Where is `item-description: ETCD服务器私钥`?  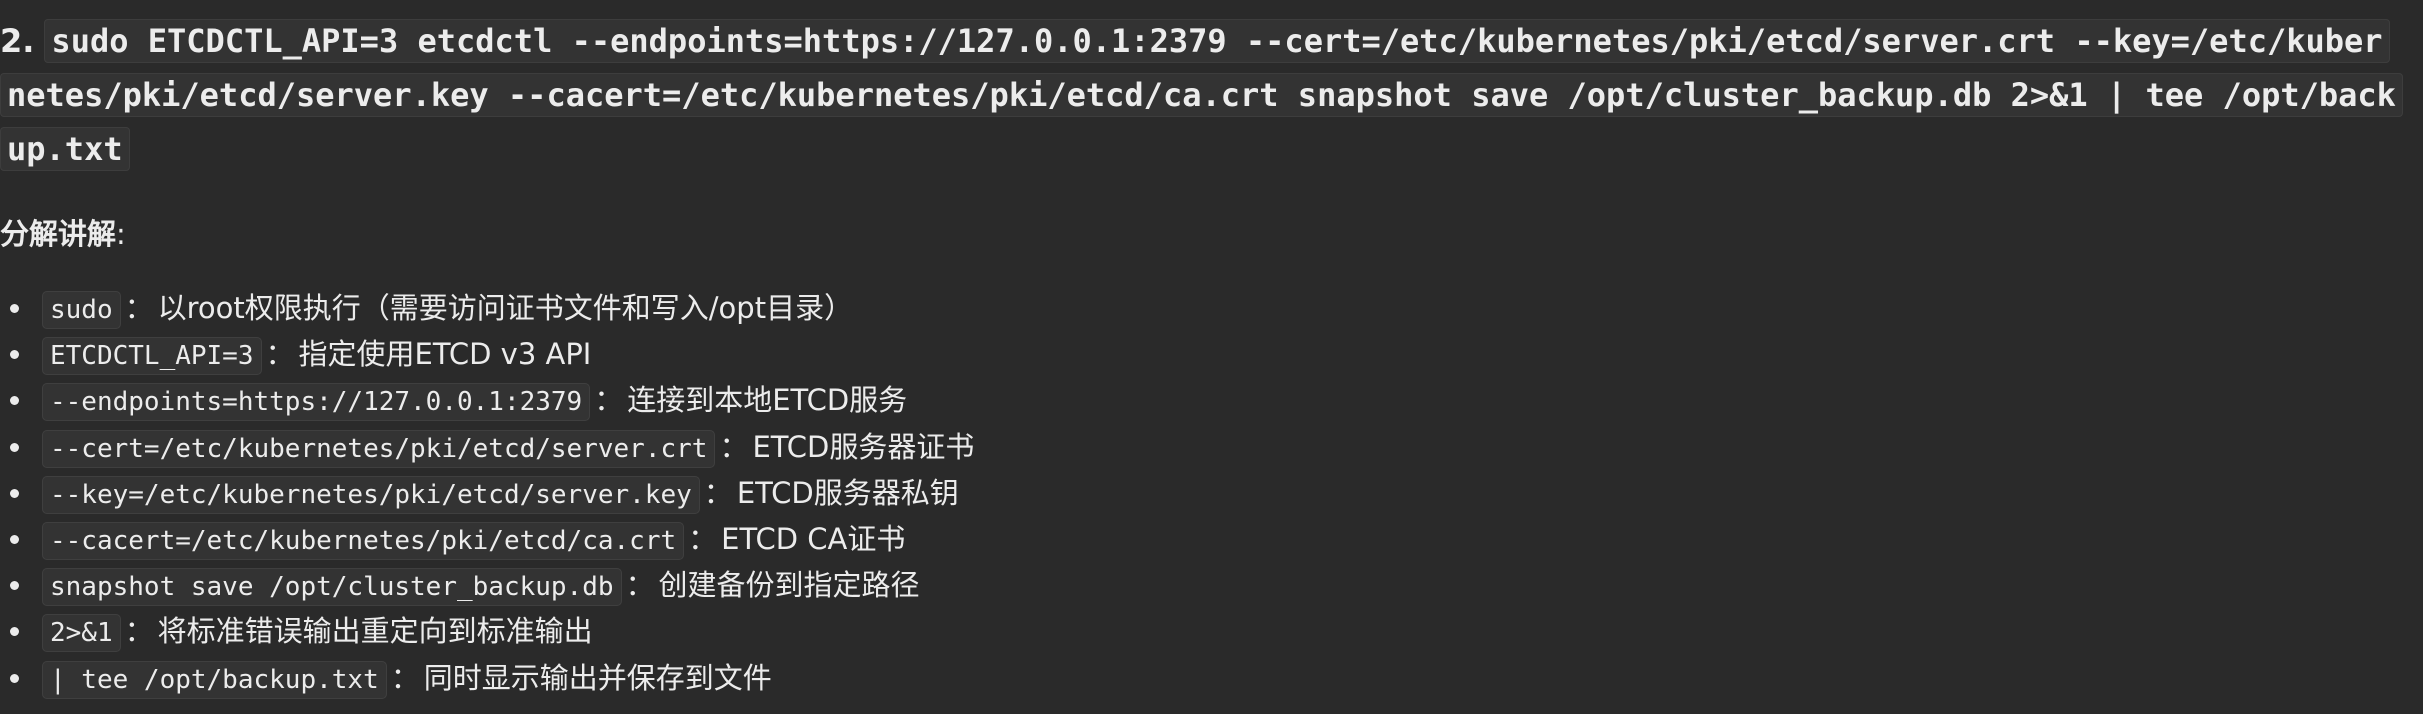
item-description: ETCD服务器私钥 is located at coordinates (847, 492).